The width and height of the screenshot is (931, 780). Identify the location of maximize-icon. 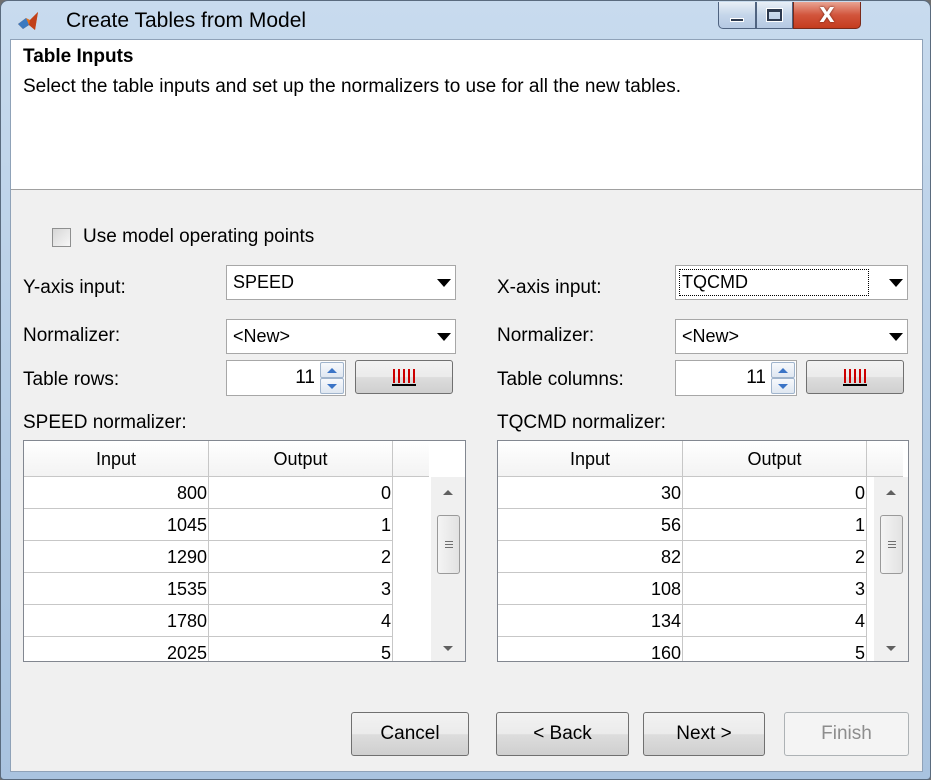
(774, 15).